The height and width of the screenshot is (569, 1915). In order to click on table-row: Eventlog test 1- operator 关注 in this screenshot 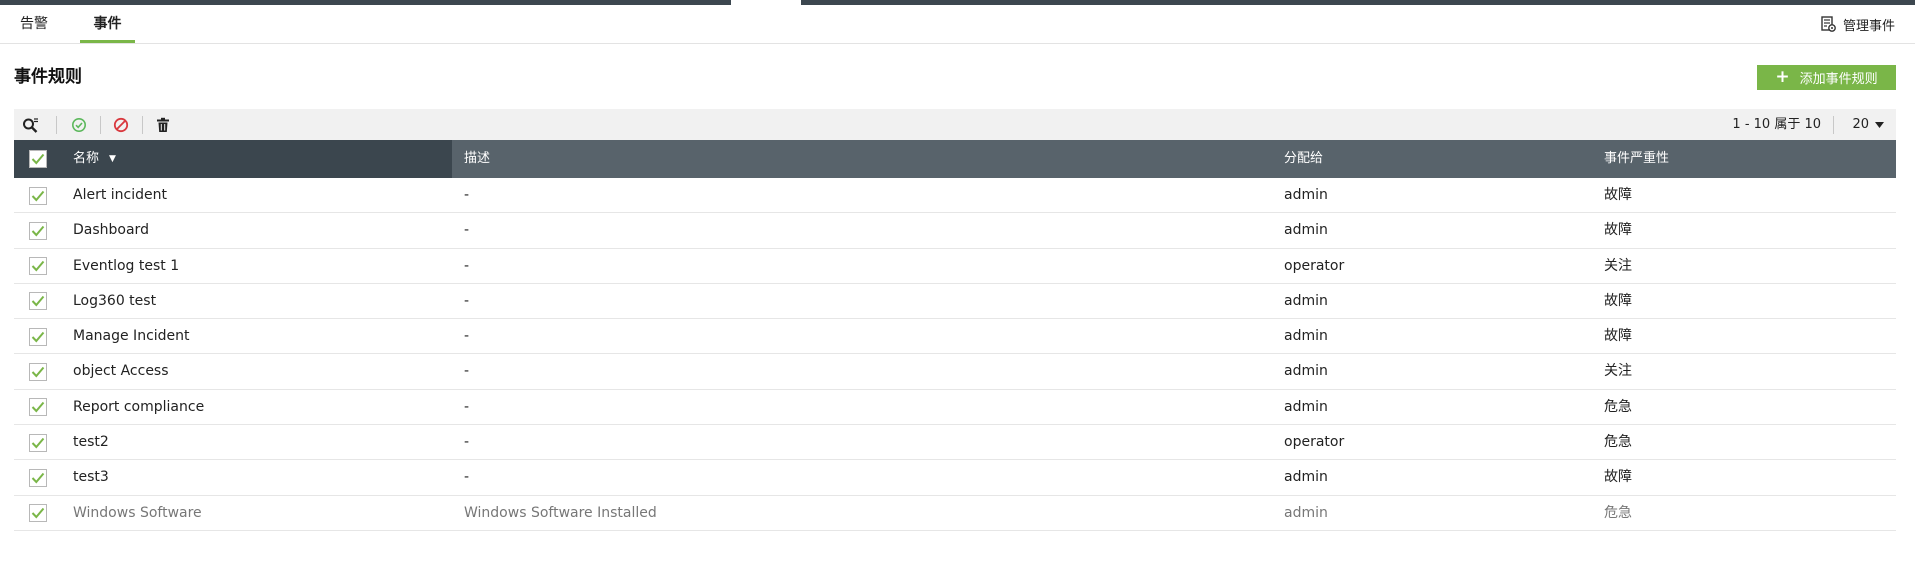, I will do `click(955, 266)`.